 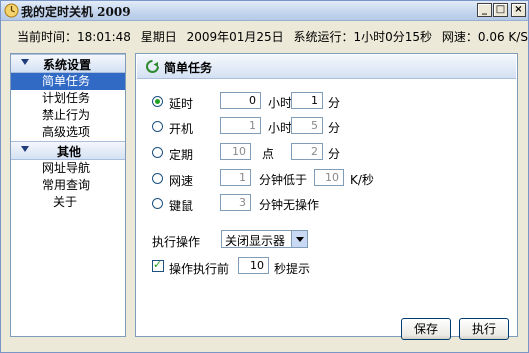 I want to click on prompt-label: 操作执行前, so click(x=199, y=269).